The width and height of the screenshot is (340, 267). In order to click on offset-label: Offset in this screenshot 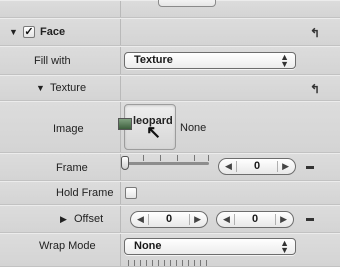, I will do `click(89, 219)`.